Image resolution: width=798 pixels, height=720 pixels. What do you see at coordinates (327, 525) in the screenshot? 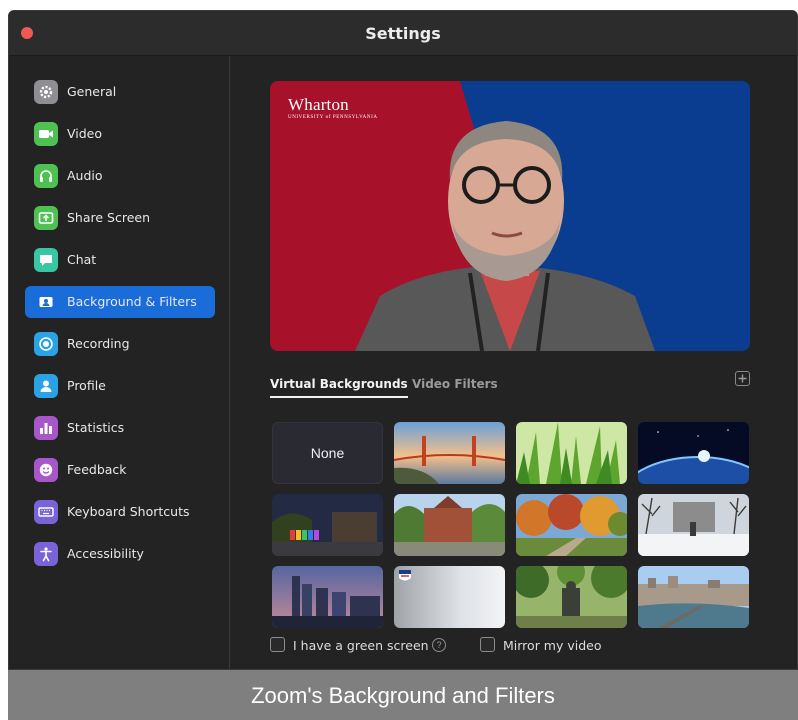
I see `background-campus-night-lights` at bounding box center [327, 525].